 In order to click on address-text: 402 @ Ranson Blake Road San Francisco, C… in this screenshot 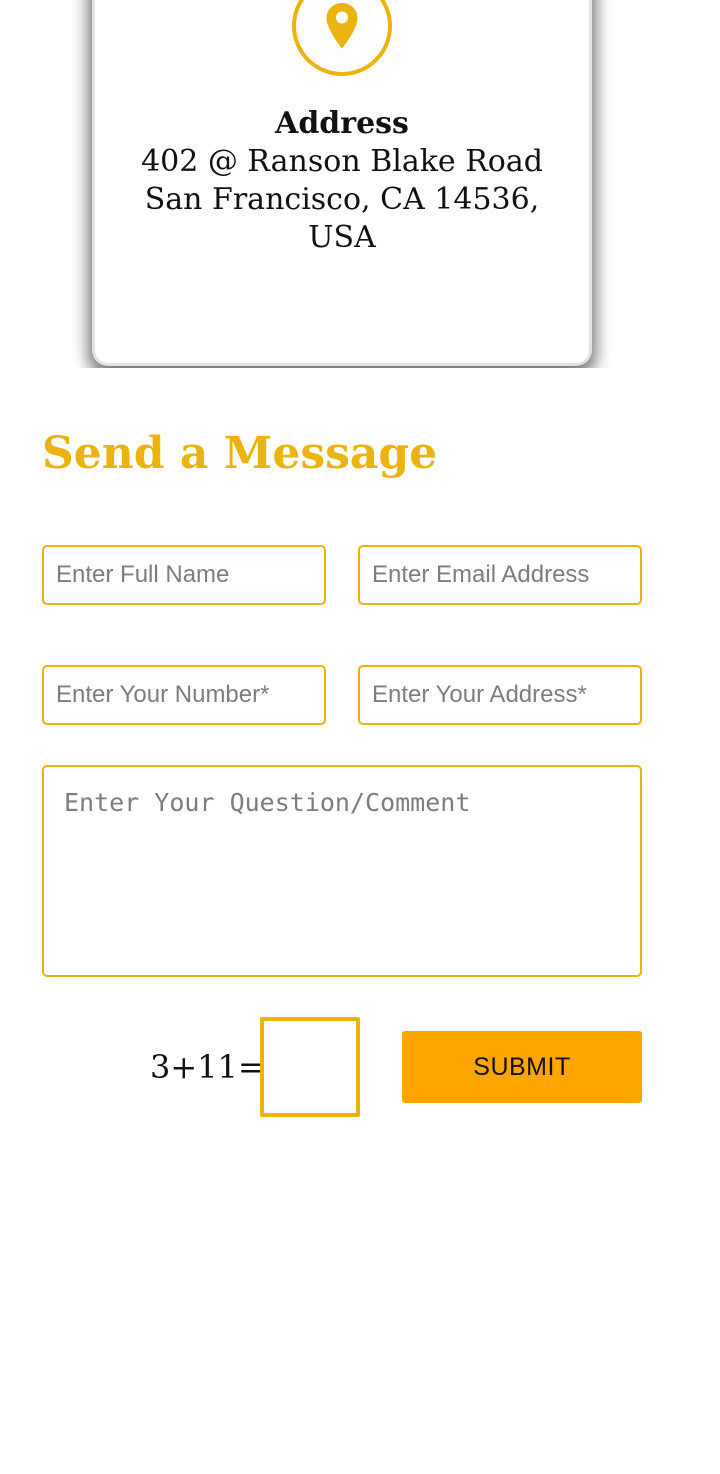, I will do `click(342, 200)`.